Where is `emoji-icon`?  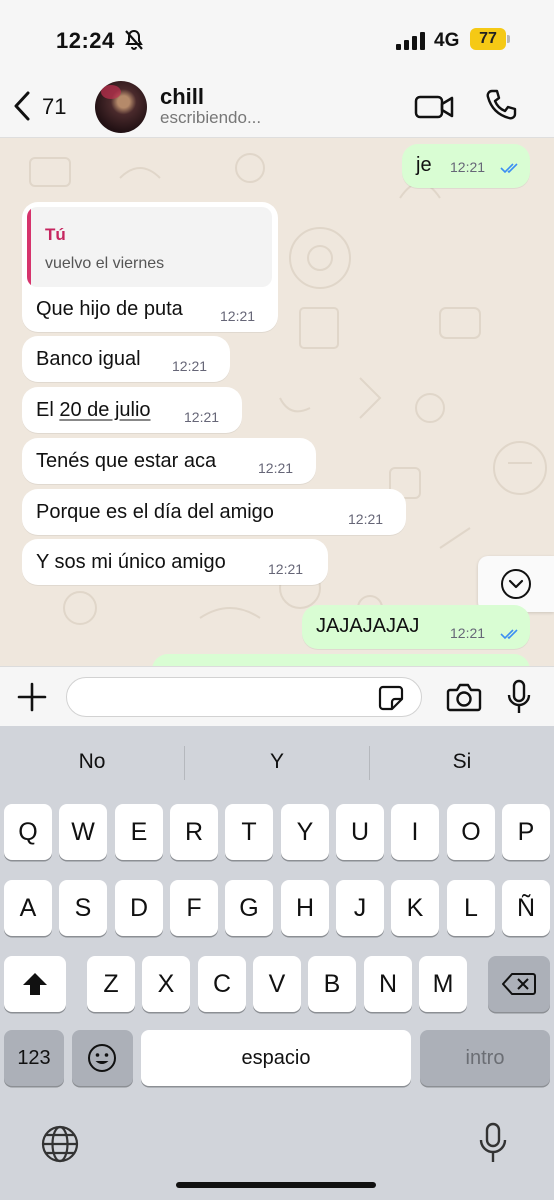
emoji-icon is located at coordinates (102, 1058).